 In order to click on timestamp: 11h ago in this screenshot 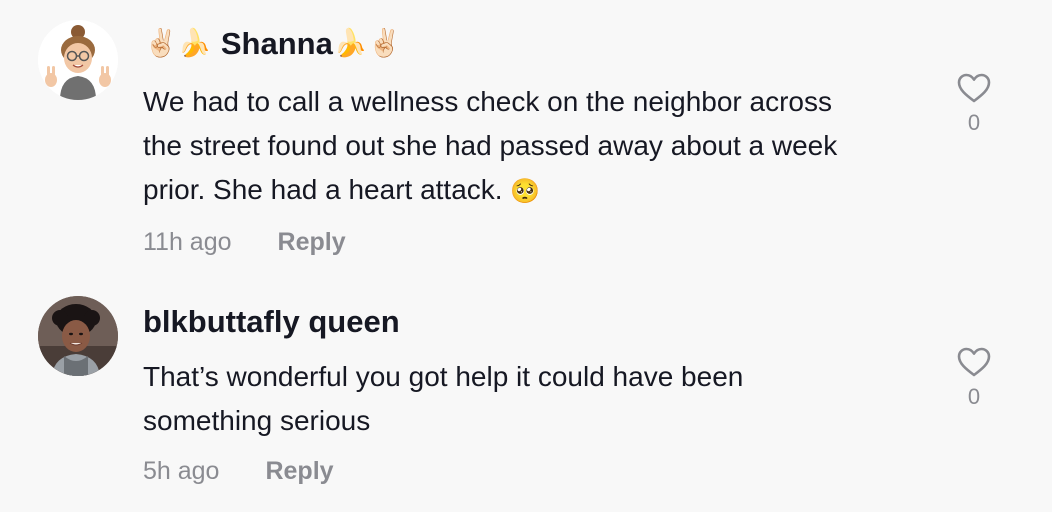, I will do `click(187, 242)`.